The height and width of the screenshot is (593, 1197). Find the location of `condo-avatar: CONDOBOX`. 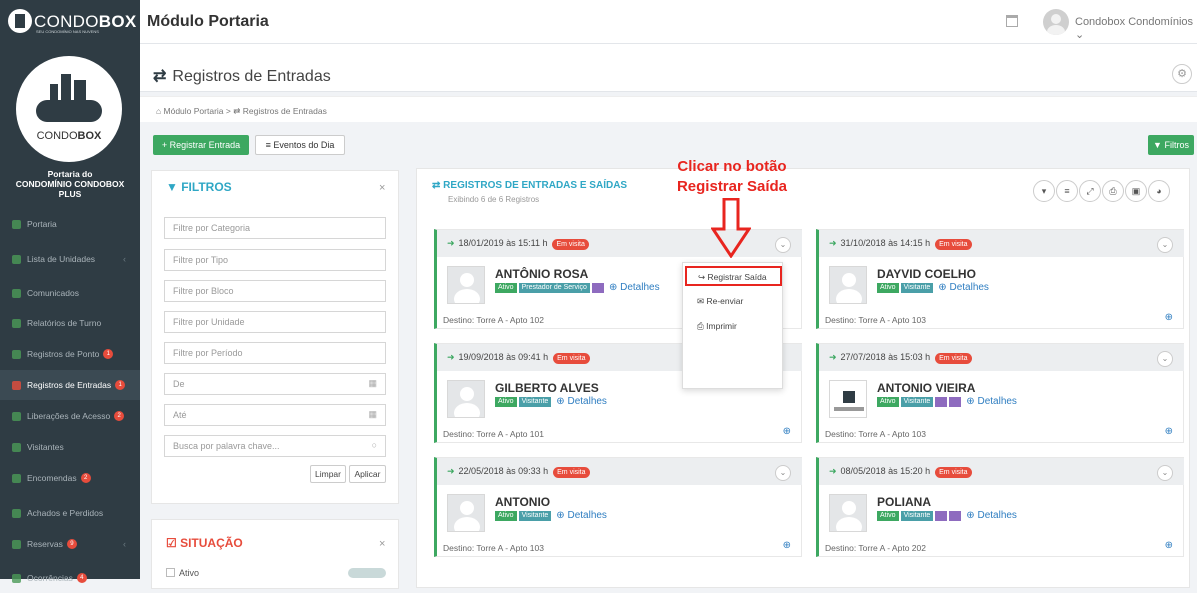

condo-avatar: CONDOBOX is located at coordinates (69, 109).